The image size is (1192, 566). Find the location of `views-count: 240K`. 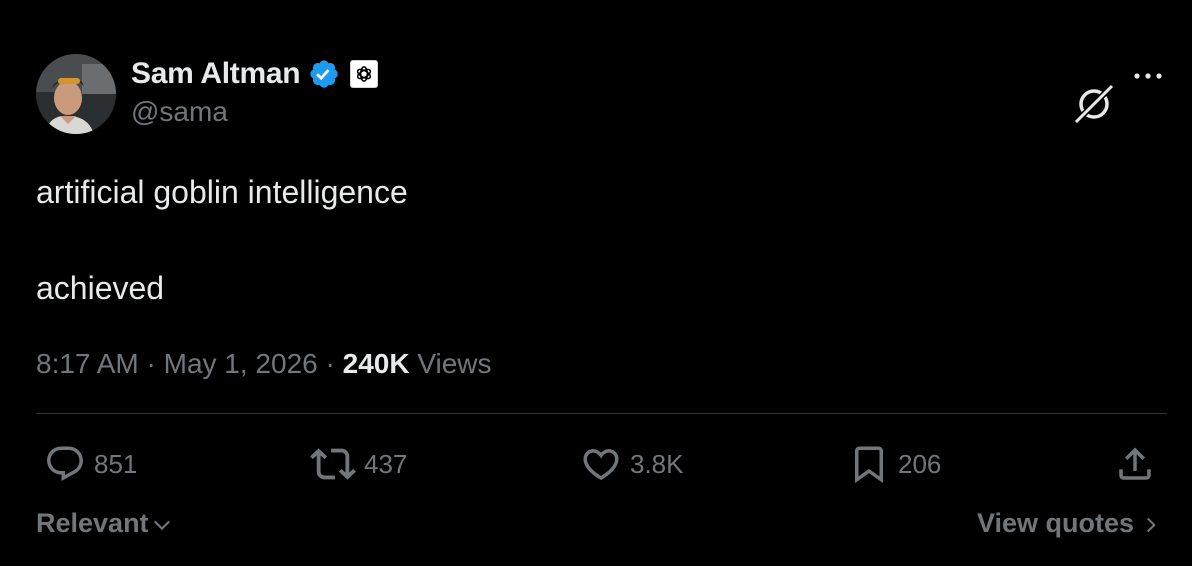

views-count: 240K is located at coordinates (376, 363).